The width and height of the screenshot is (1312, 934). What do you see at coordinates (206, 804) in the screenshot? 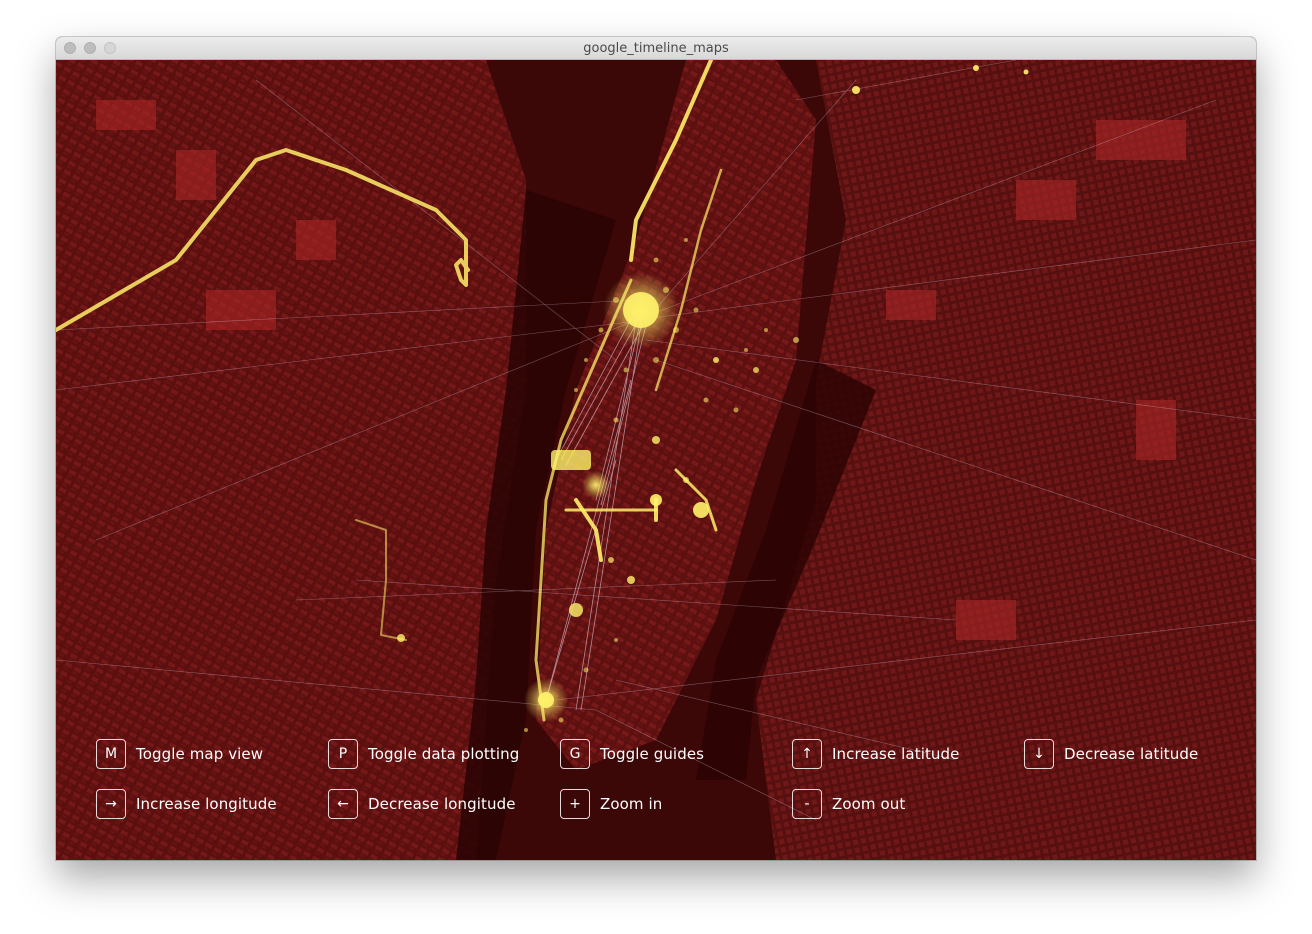
I see `control-label: Increase longitude` at bounding box center [206, 804].